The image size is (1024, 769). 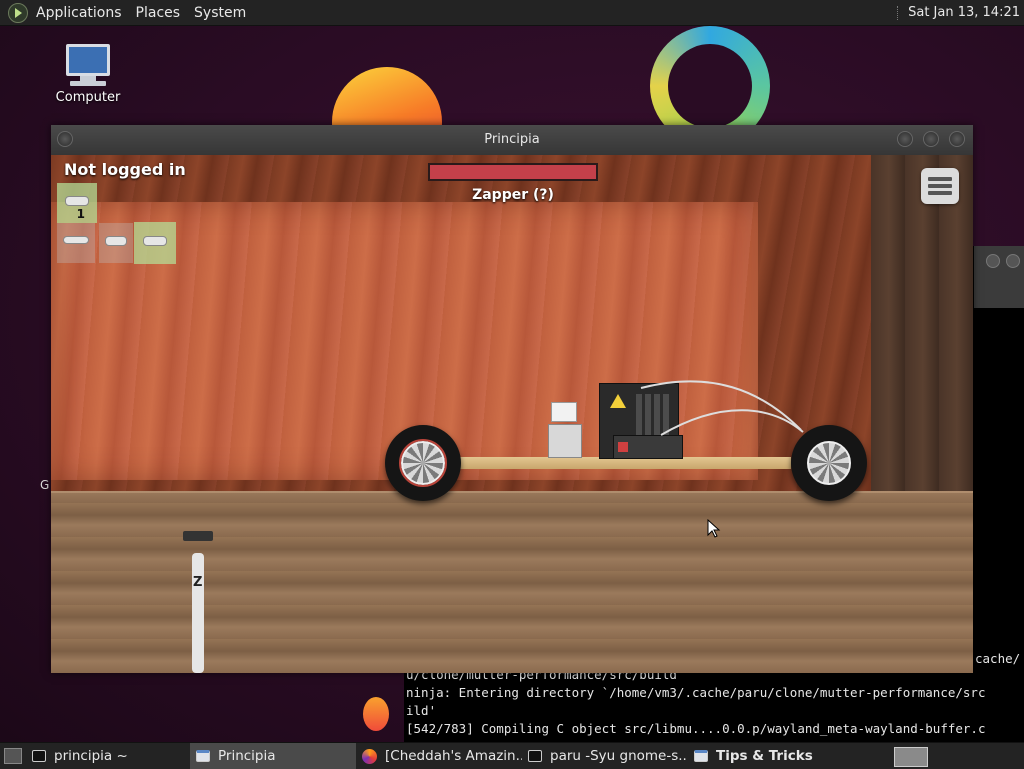 I want to click on taskbar-item-label: Principia, so click(x=247, y=756).